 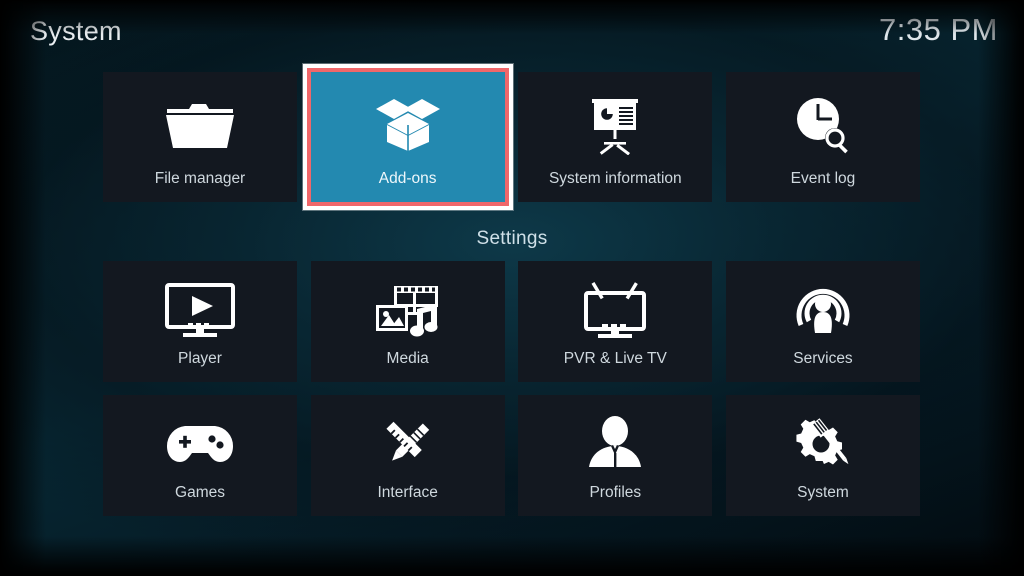 I want to click on tile-file-manager: File manager, so click(x=200, y=137).